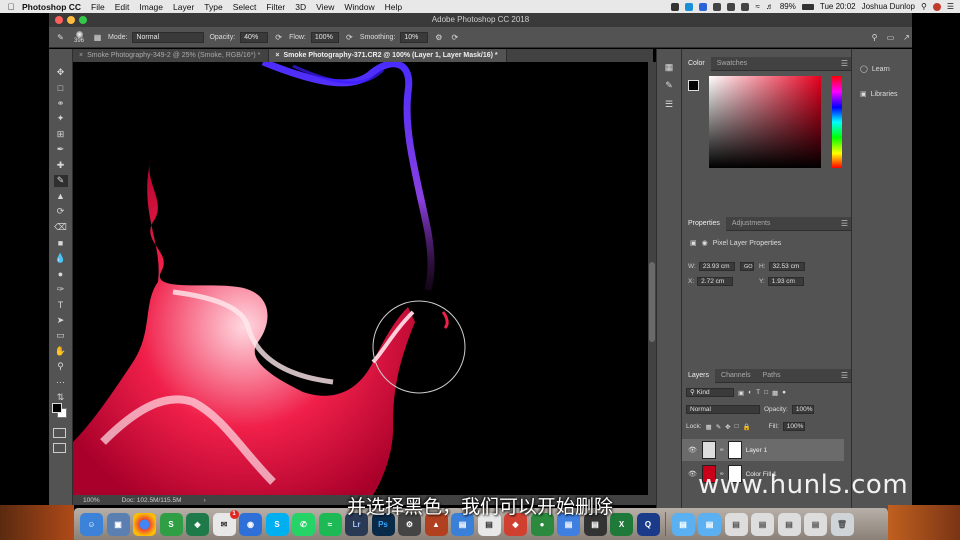 The width and height of the screenshot is (960, 540). Describe the element at coordinates (786, 266) in the screenshot. I see `height-field: 32.53 cm` at that location.